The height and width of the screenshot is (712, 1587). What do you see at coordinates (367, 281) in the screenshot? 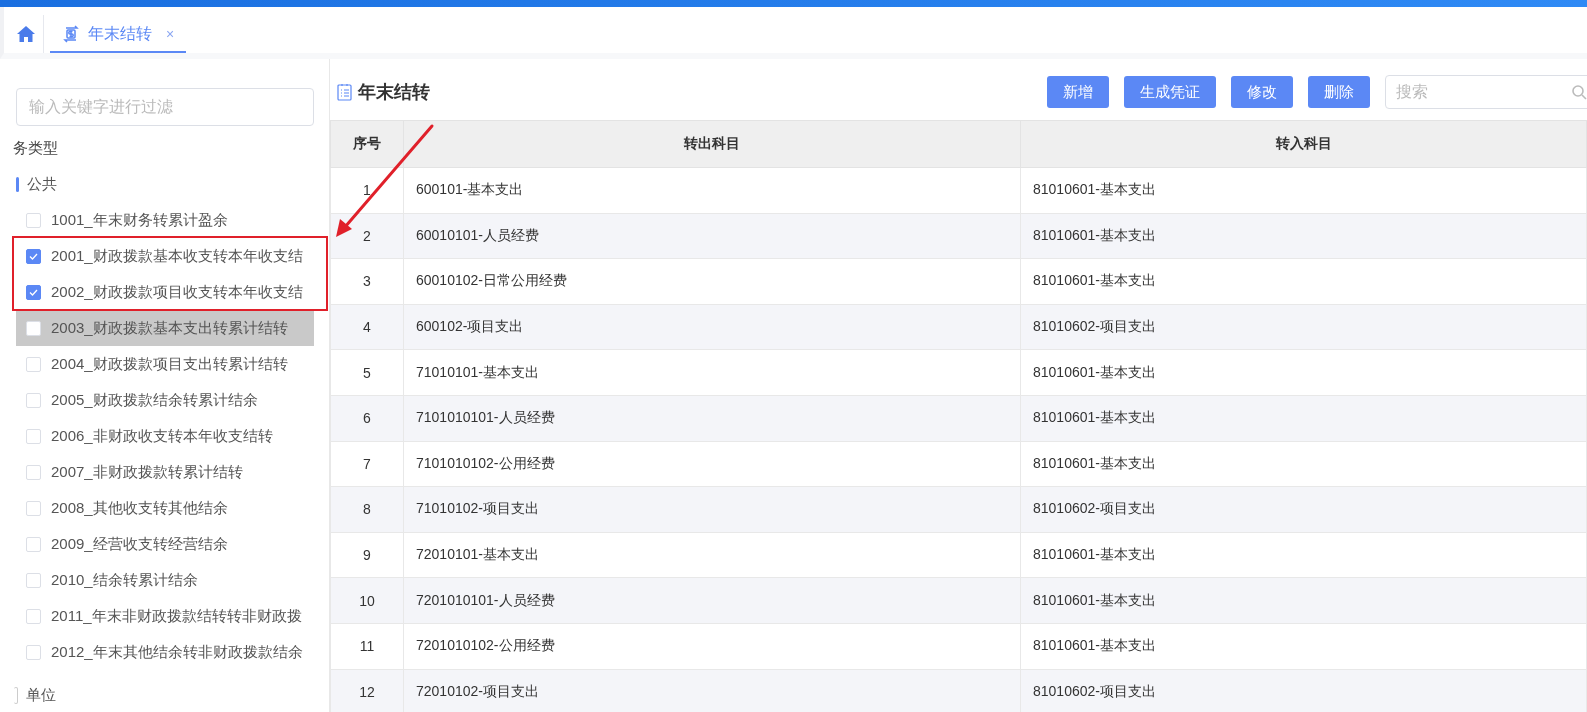
I see `table-cell: 3` at bounding box center [367, 281].